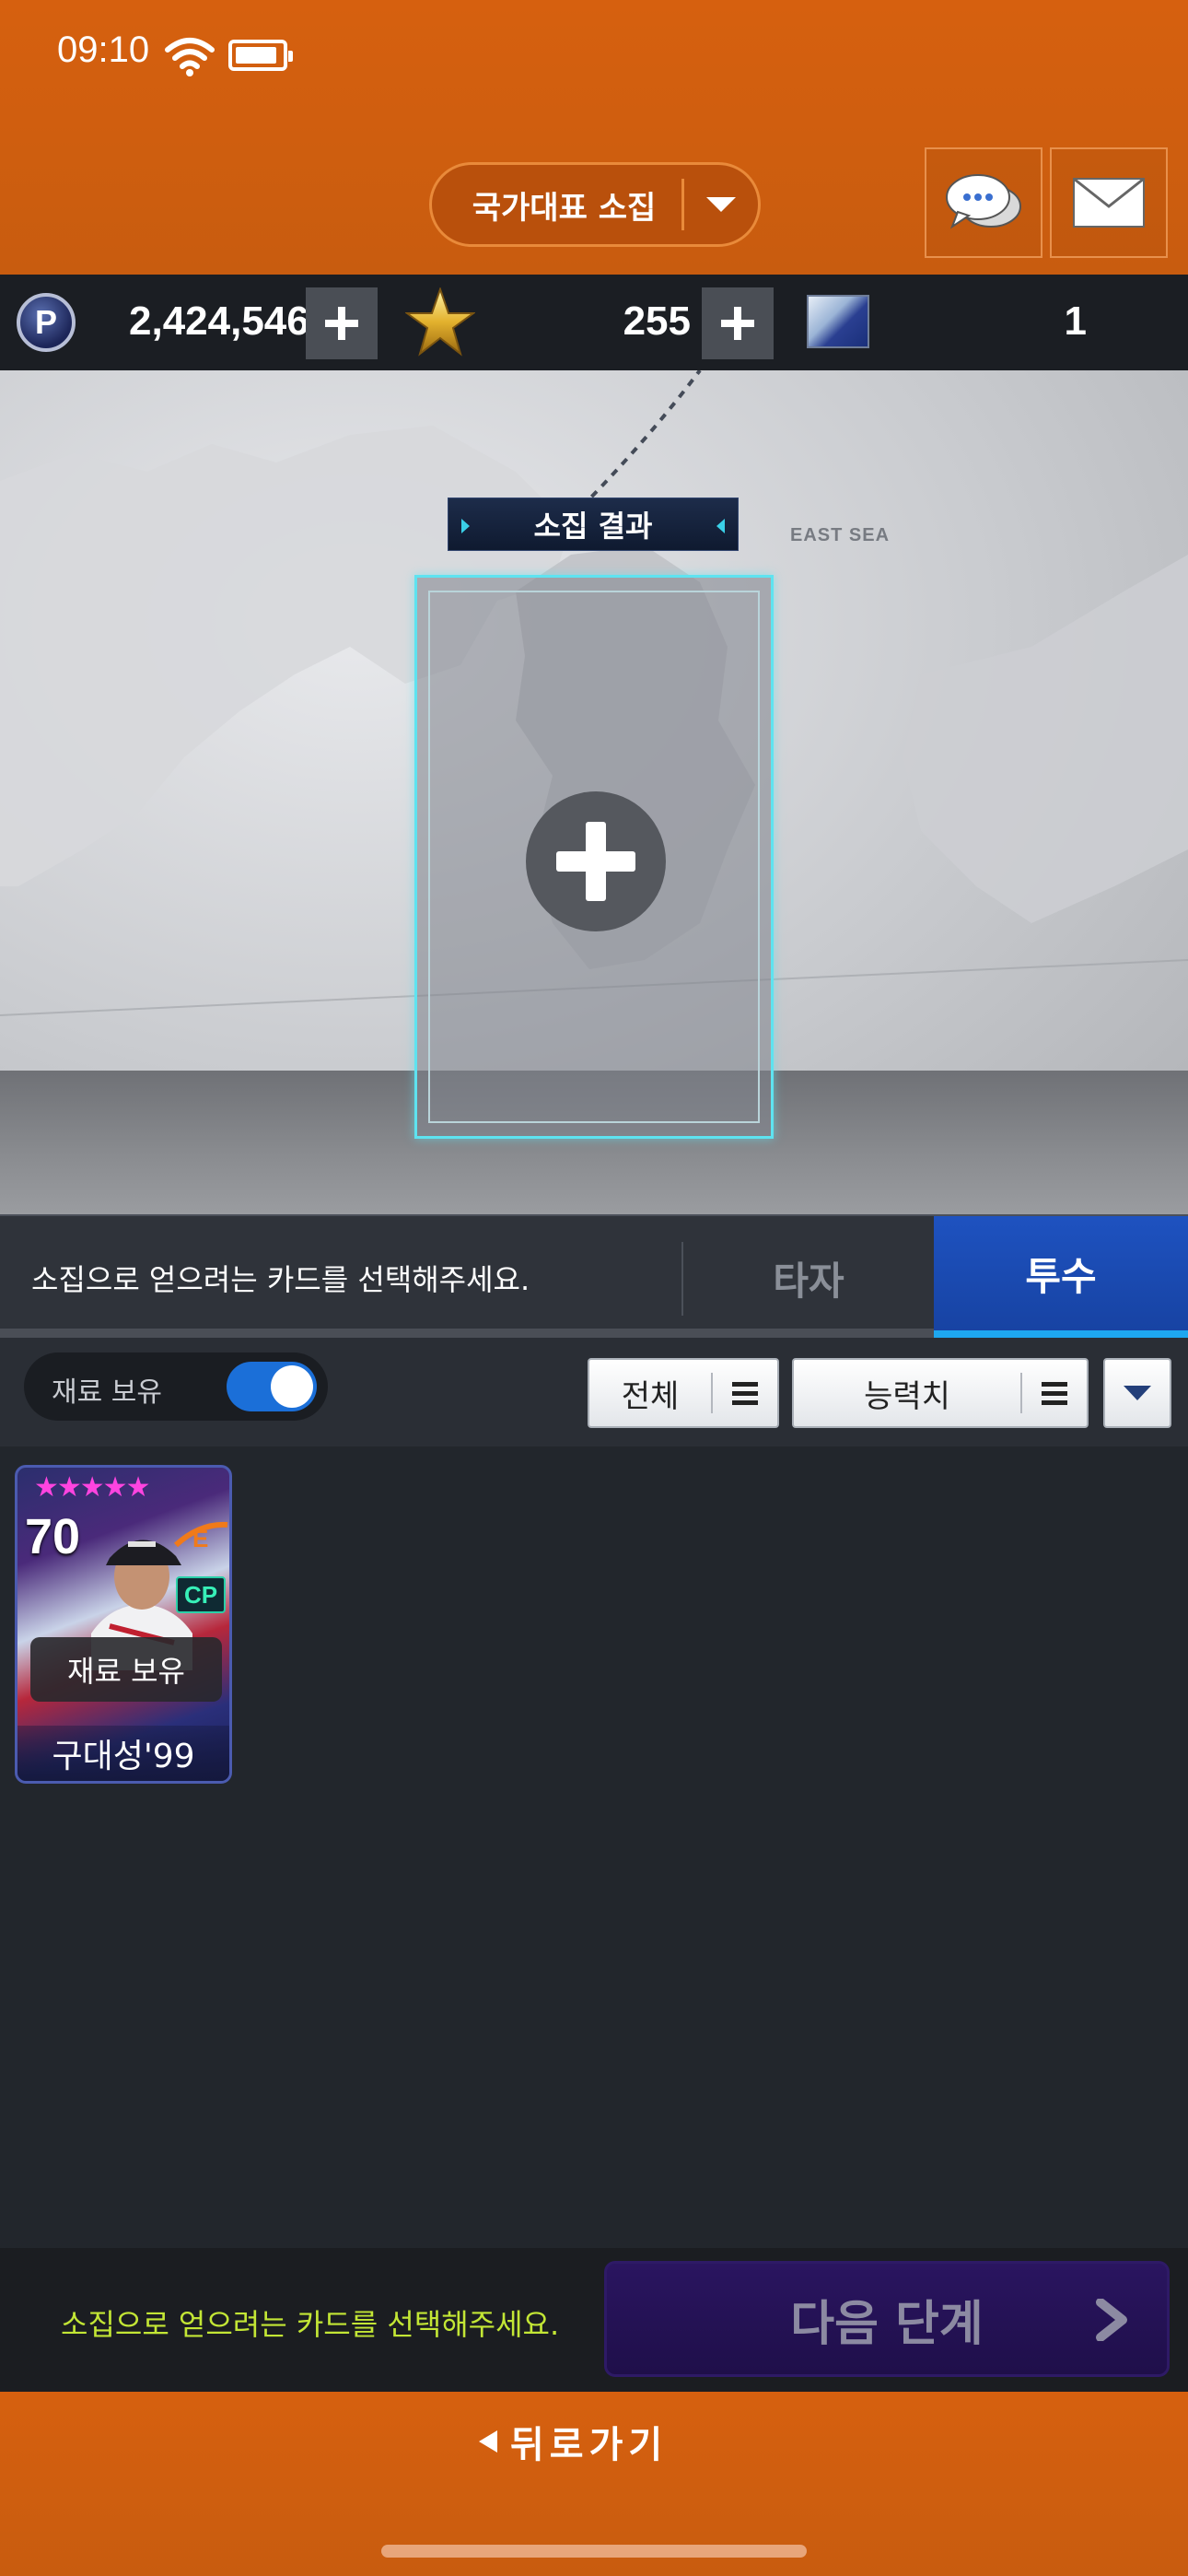  I want to click on back-button: 뒤로가기, so click(573, 2441).